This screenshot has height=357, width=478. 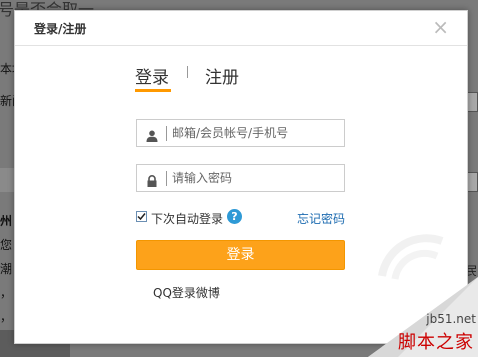 I want to click on social-login-row: QQ登录微博, so click(x=186, y=292).